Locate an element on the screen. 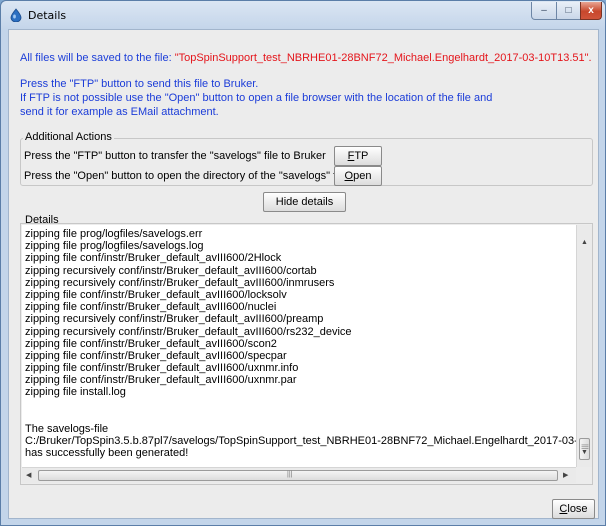 The image size is (606, 526). close-icon: x is located at coordinates (591, 10).